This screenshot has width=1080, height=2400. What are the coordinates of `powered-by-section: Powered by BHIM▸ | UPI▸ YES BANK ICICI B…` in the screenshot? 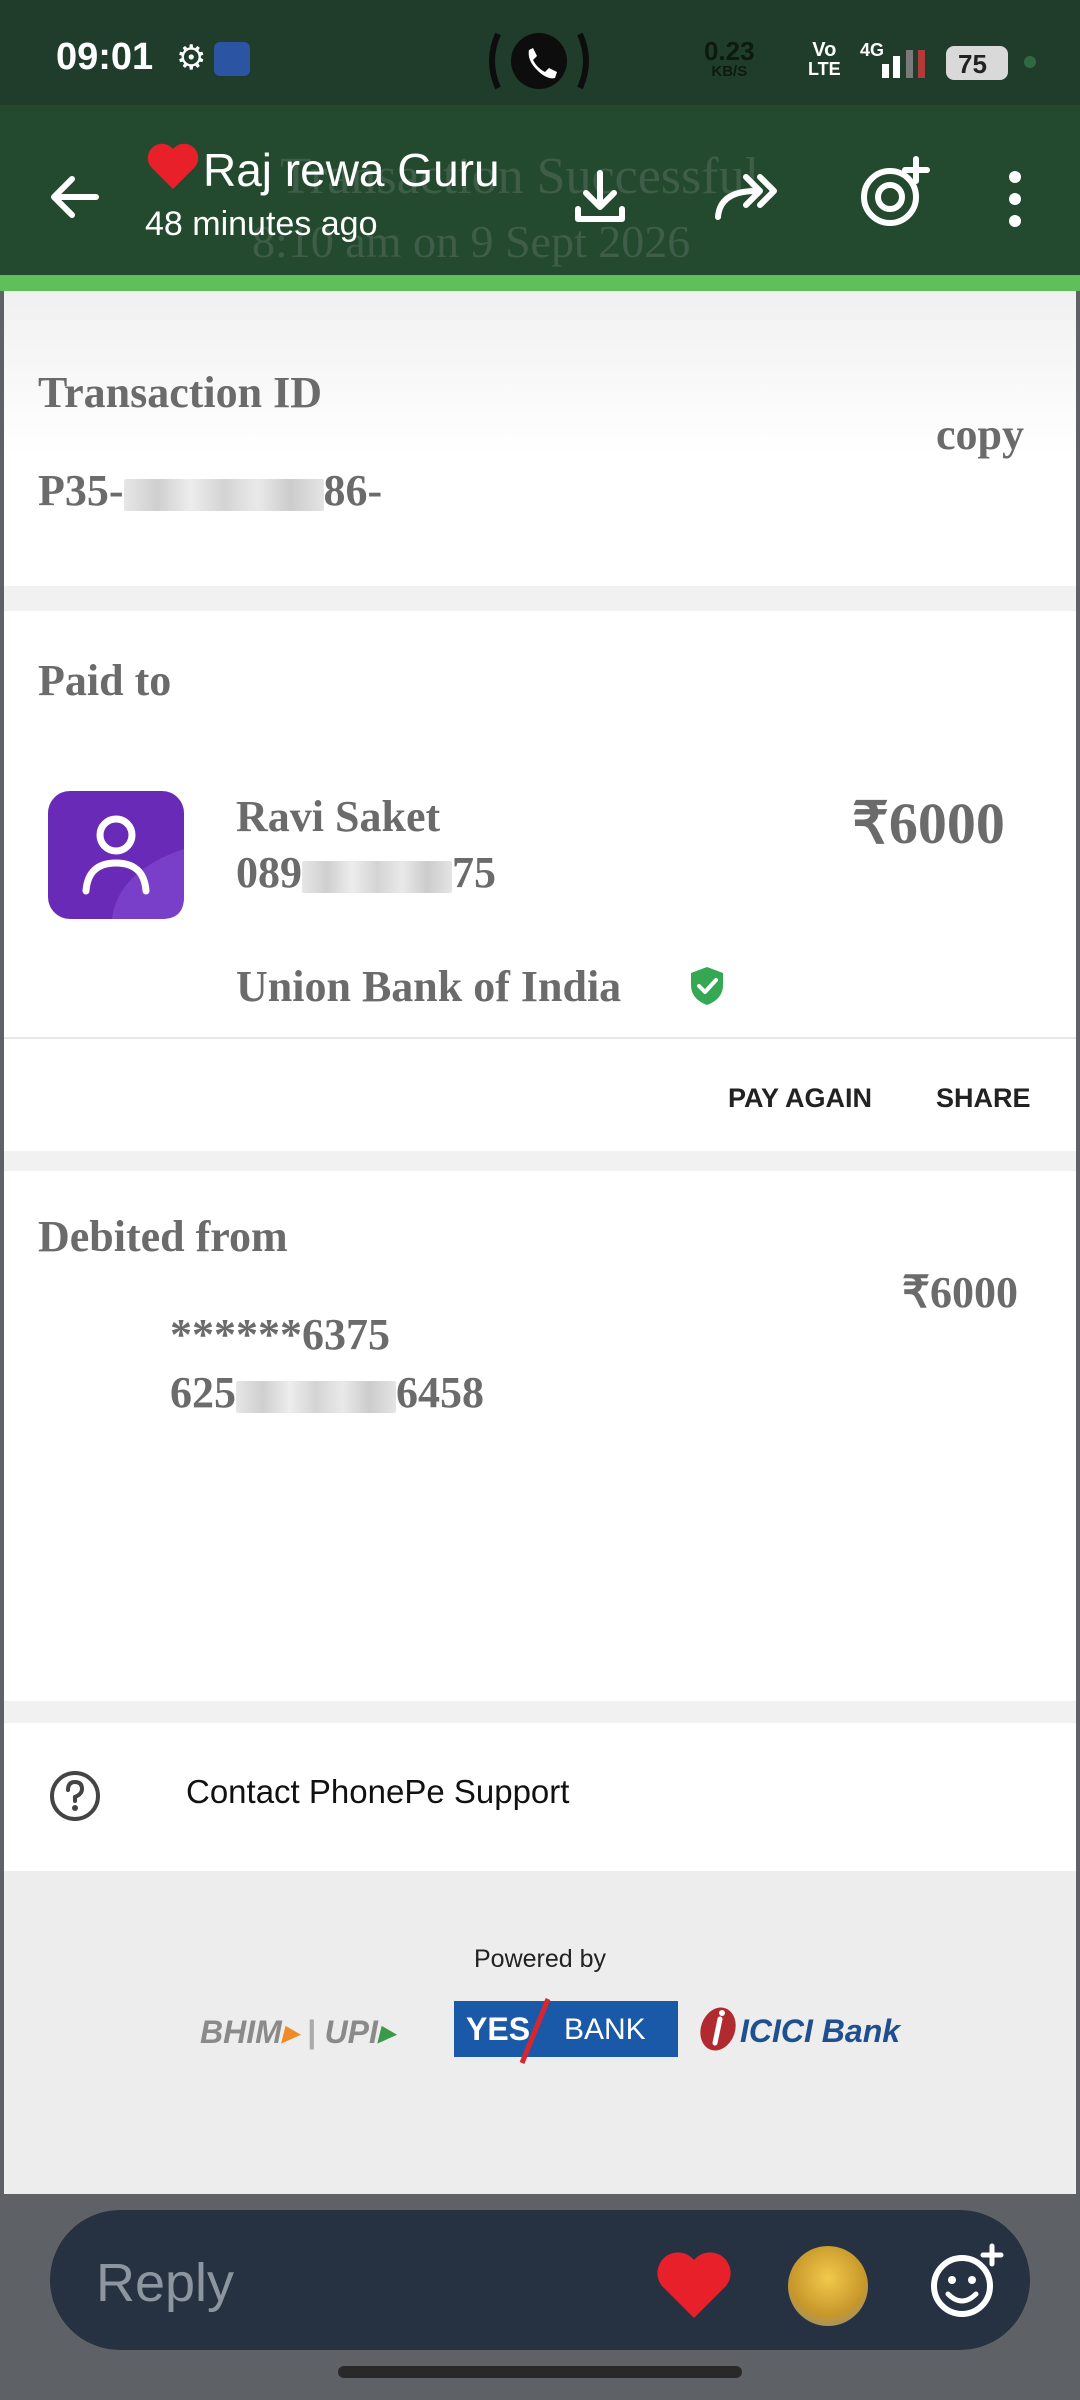 It's located at (540, 2032).